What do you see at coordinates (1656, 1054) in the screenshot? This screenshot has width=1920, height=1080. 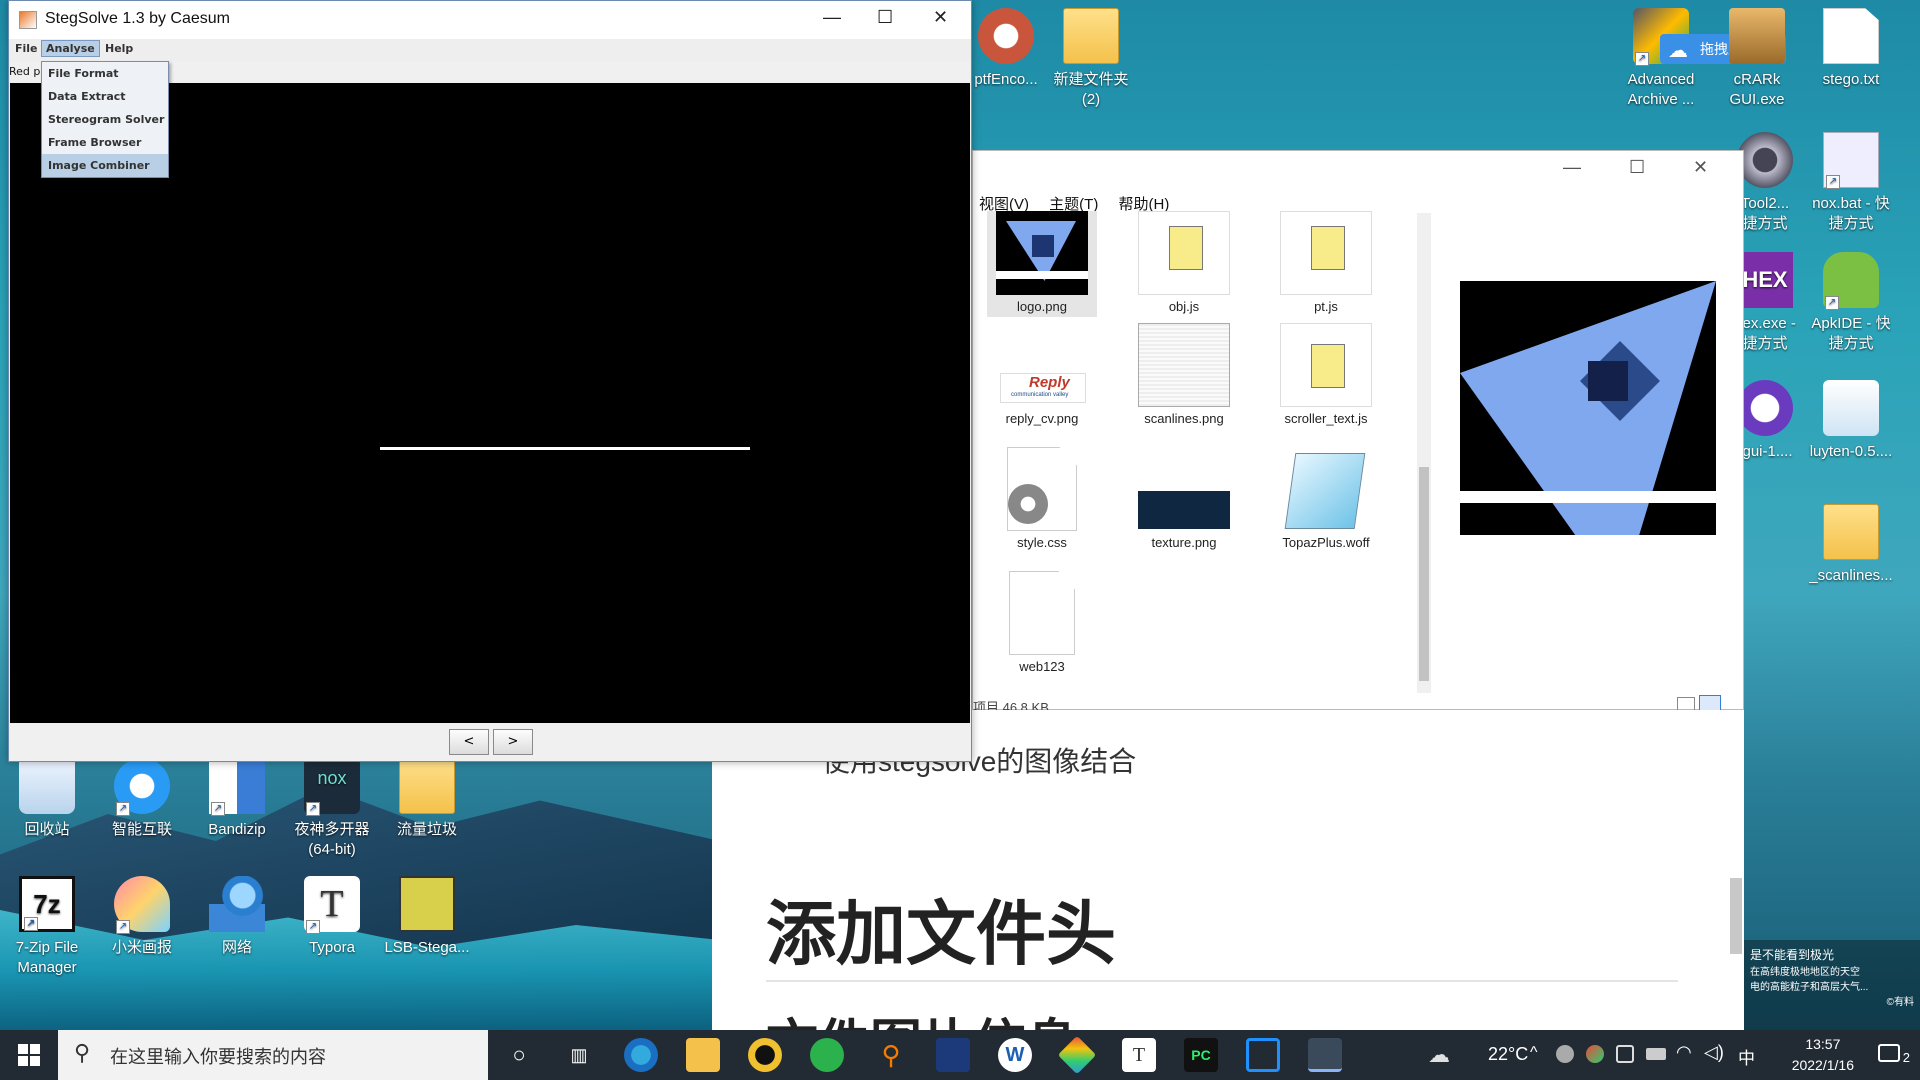 I see `battery-icon` at bounding box center [1656, 1054].